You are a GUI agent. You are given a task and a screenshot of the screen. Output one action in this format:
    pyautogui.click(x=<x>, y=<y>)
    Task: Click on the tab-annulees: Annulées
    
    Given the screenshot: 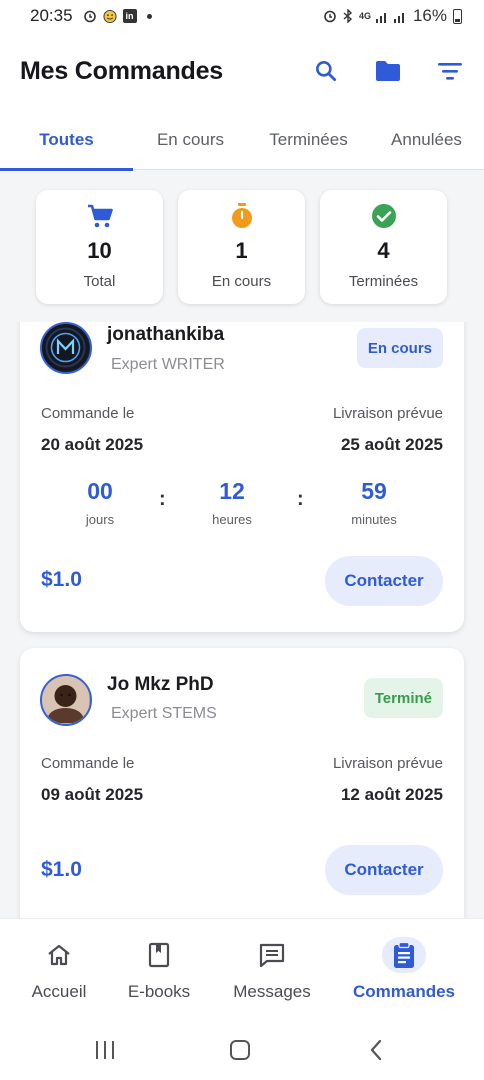 What is the action you would take?
    pyautogui.click(x=426, y=140)
    